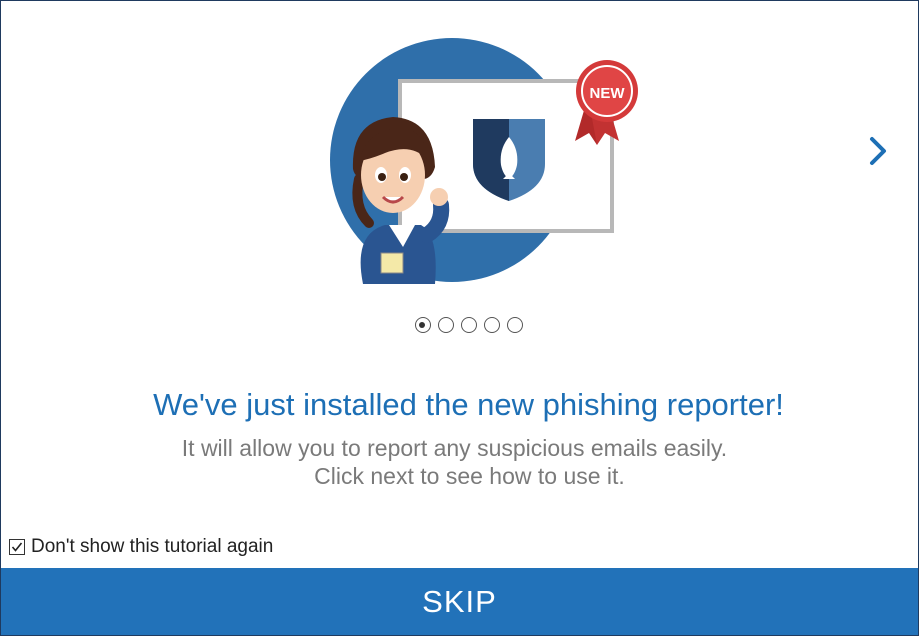  What do you see at coordinates (488, 160) in the screenshot?
I see `phishing-reporter-illustration: NEW` at bounding box center [488, 160].